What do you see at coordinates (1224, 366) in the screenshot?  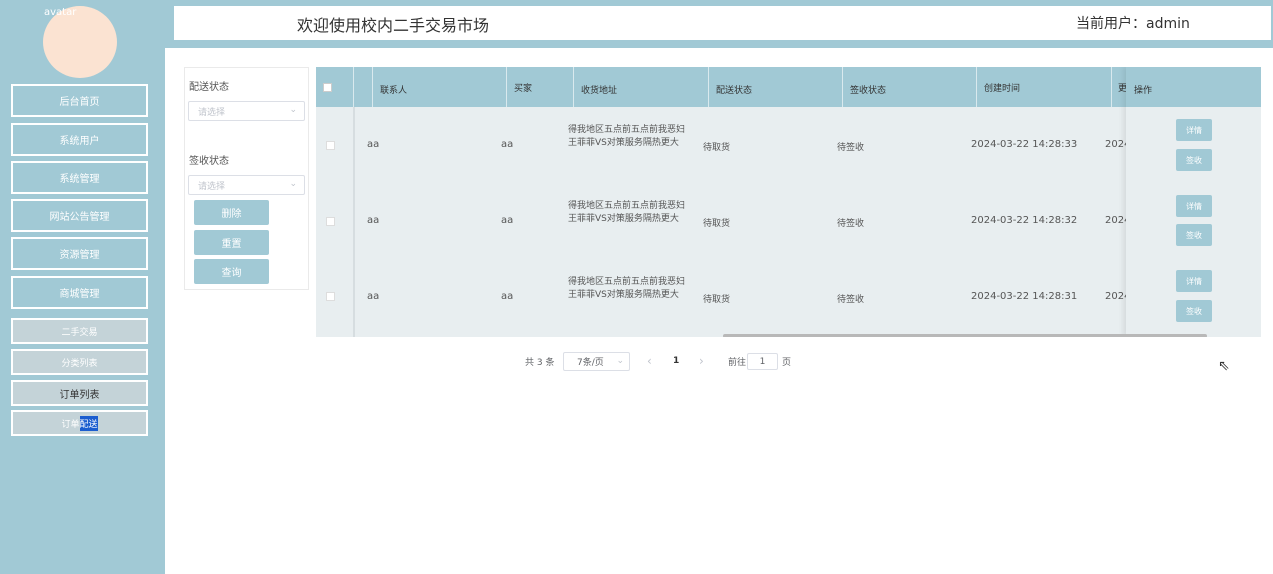 I see `mouse-cursor-icon: ⇖` at bounding box center [1224, 366].